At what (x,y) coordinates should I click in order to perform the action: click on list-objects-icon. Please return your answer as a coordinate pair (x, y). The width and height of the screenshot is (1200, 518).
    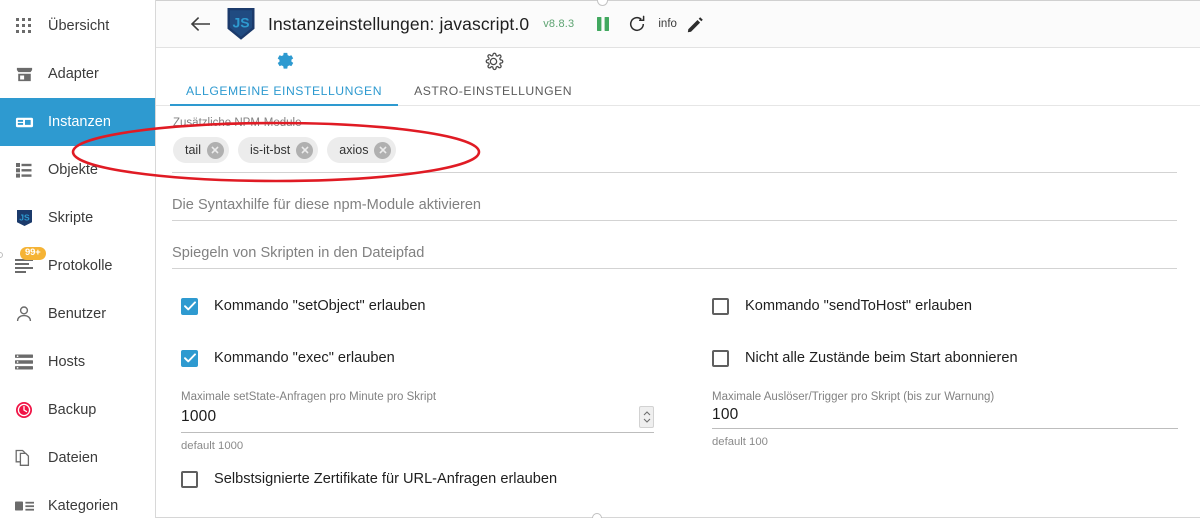
    Looking at the image, I should click on (24, 170).